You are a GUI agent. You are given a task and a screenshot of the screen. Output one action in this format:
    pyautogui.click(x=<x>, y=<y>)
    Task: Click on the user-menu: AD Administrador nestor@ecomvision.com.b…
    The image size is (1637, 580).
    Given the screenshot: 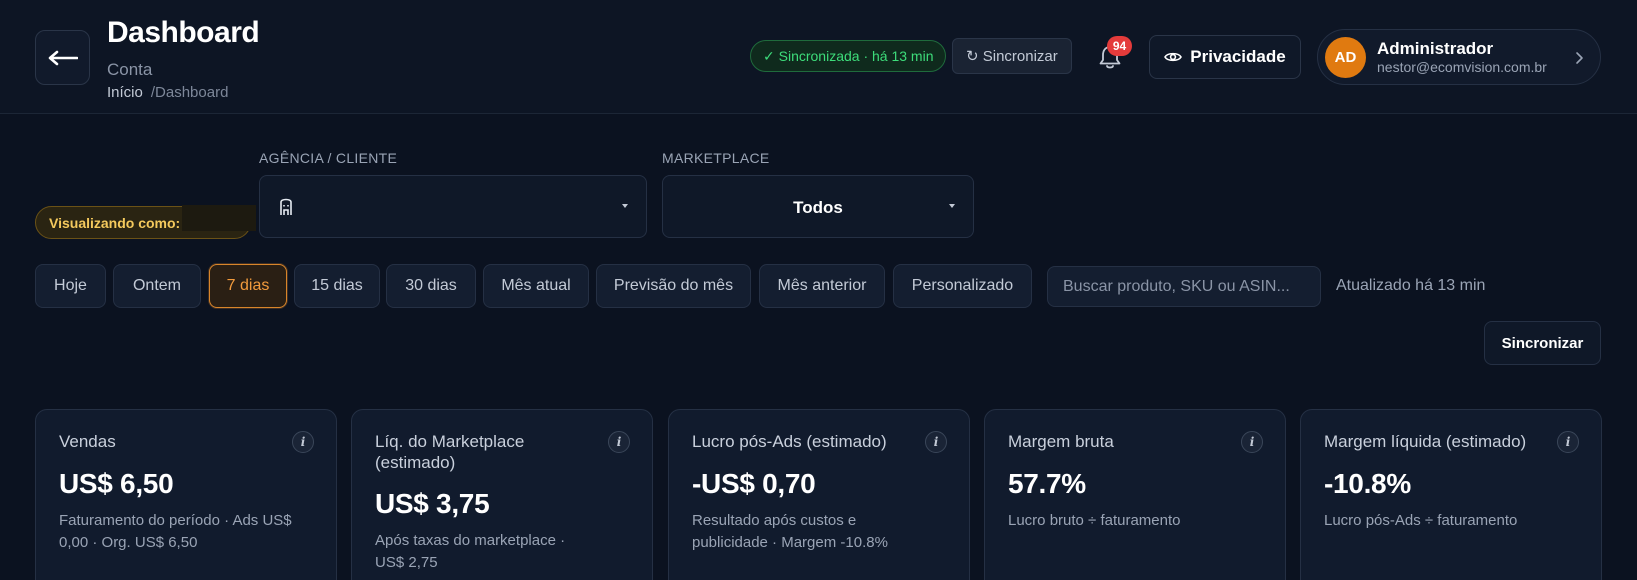 What is the action you would take?
    pyautogui.click(x=1459, y=57)
    